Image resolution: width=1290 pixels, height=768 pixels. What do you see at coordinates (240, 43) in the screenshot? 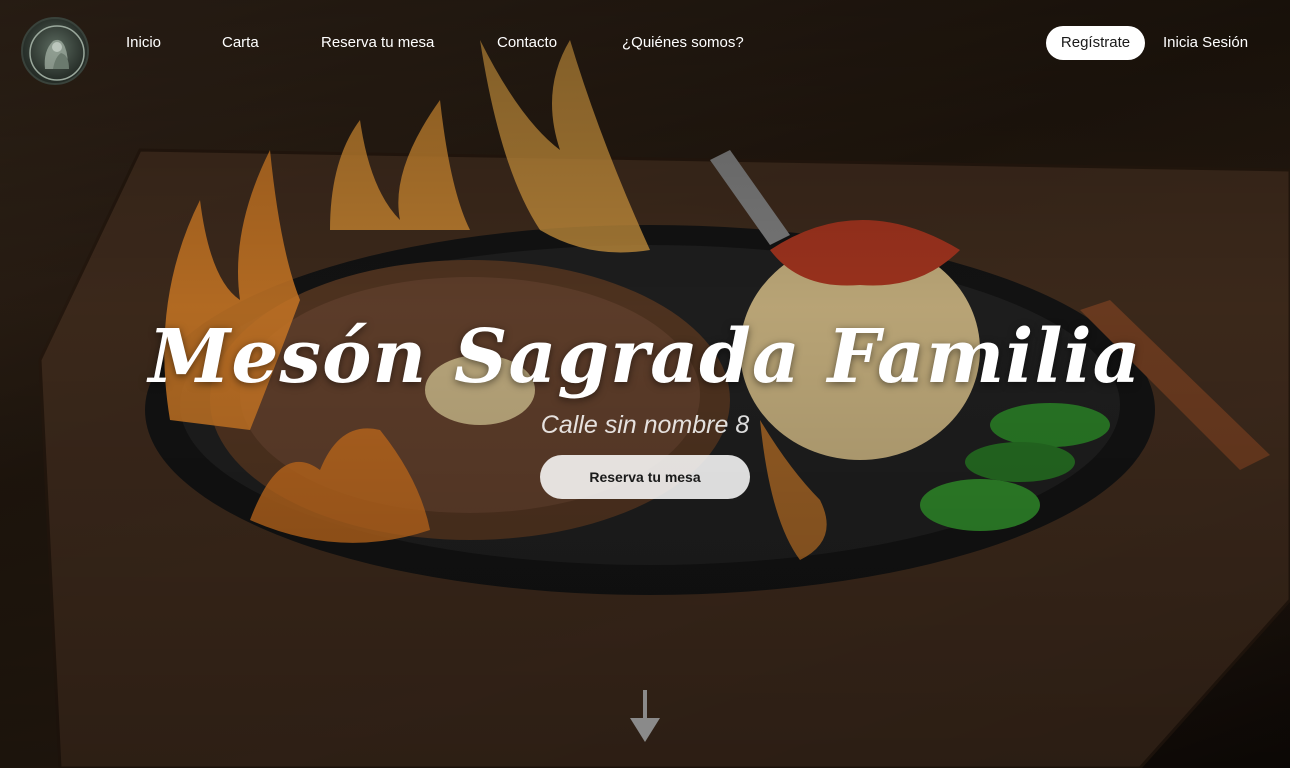
I see `nav-link-carta: Carta` at bounding box center [240, 43].